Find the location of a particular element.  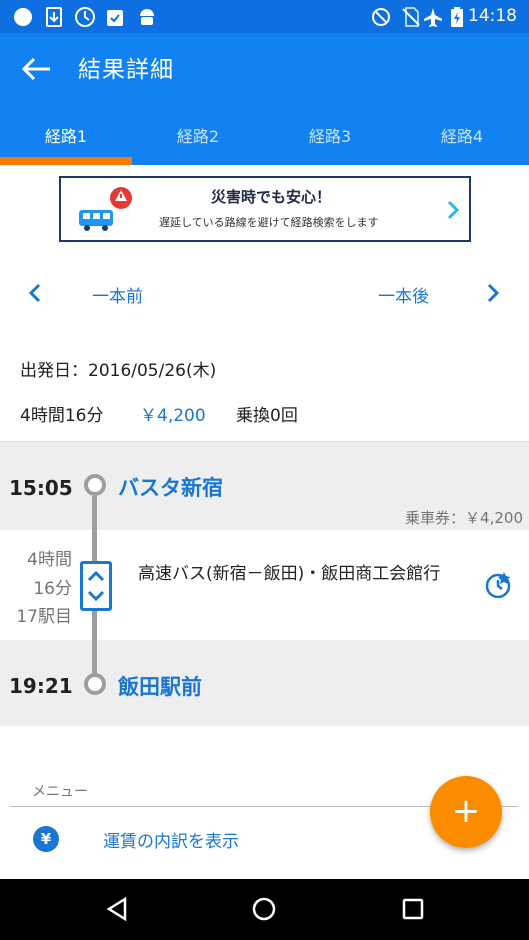

departure-node is located at coordinates (95, 485).